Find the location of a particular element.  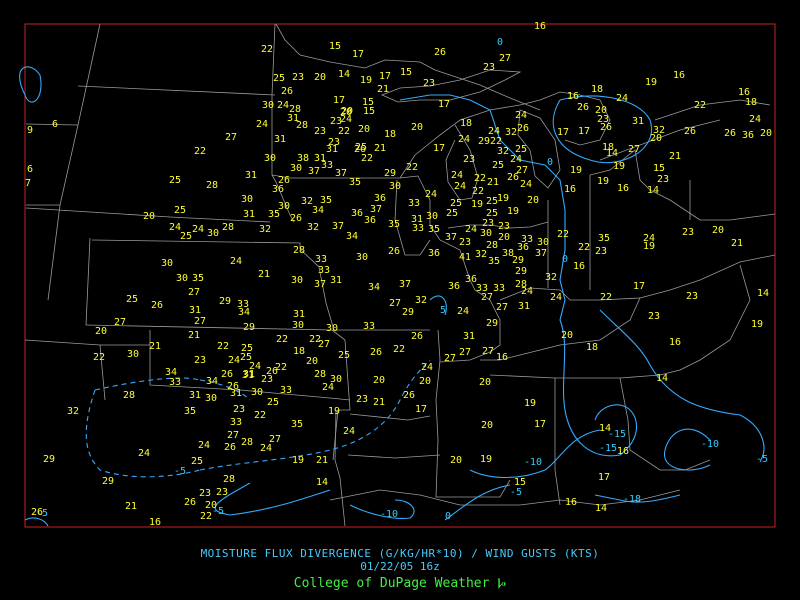

wind-gust-value: 36 is located at coordinates (278, 189).